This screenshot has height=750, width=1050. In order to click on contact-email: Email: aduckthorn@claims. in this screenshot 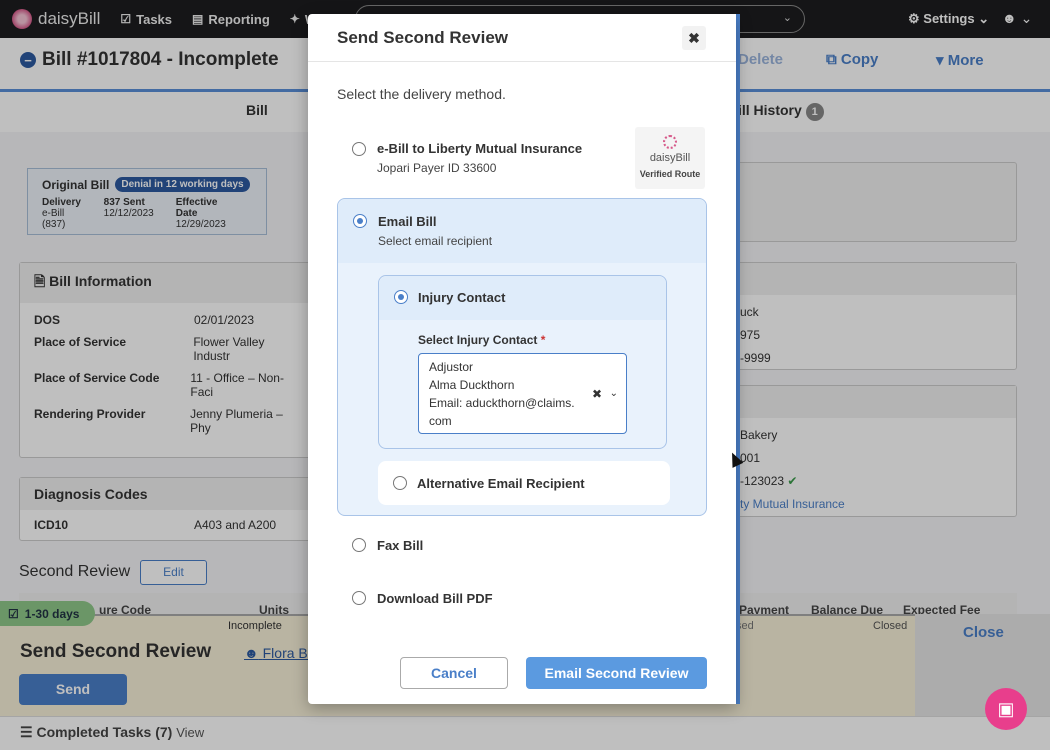, I will do `click(502, 403)`.